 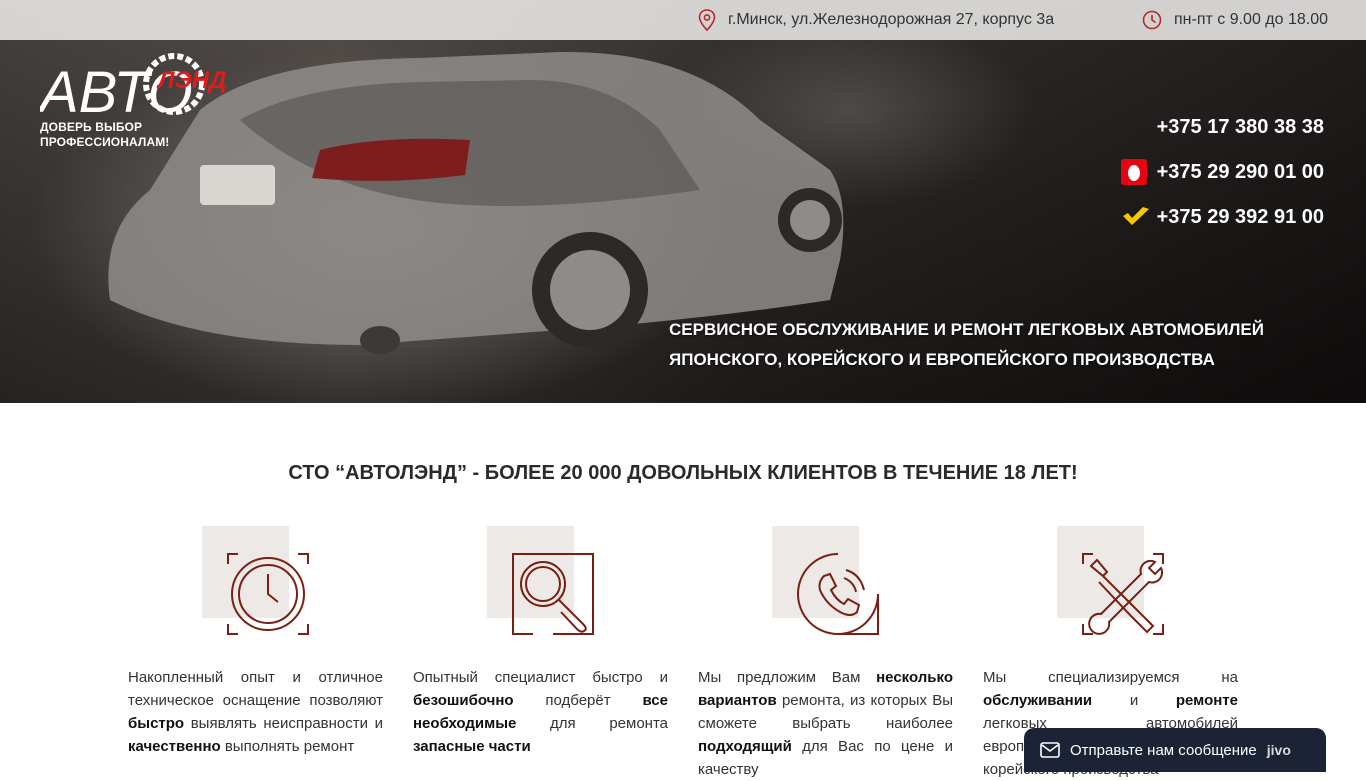 I want to click on clock-small-icon, so click(x=1152, y=20).